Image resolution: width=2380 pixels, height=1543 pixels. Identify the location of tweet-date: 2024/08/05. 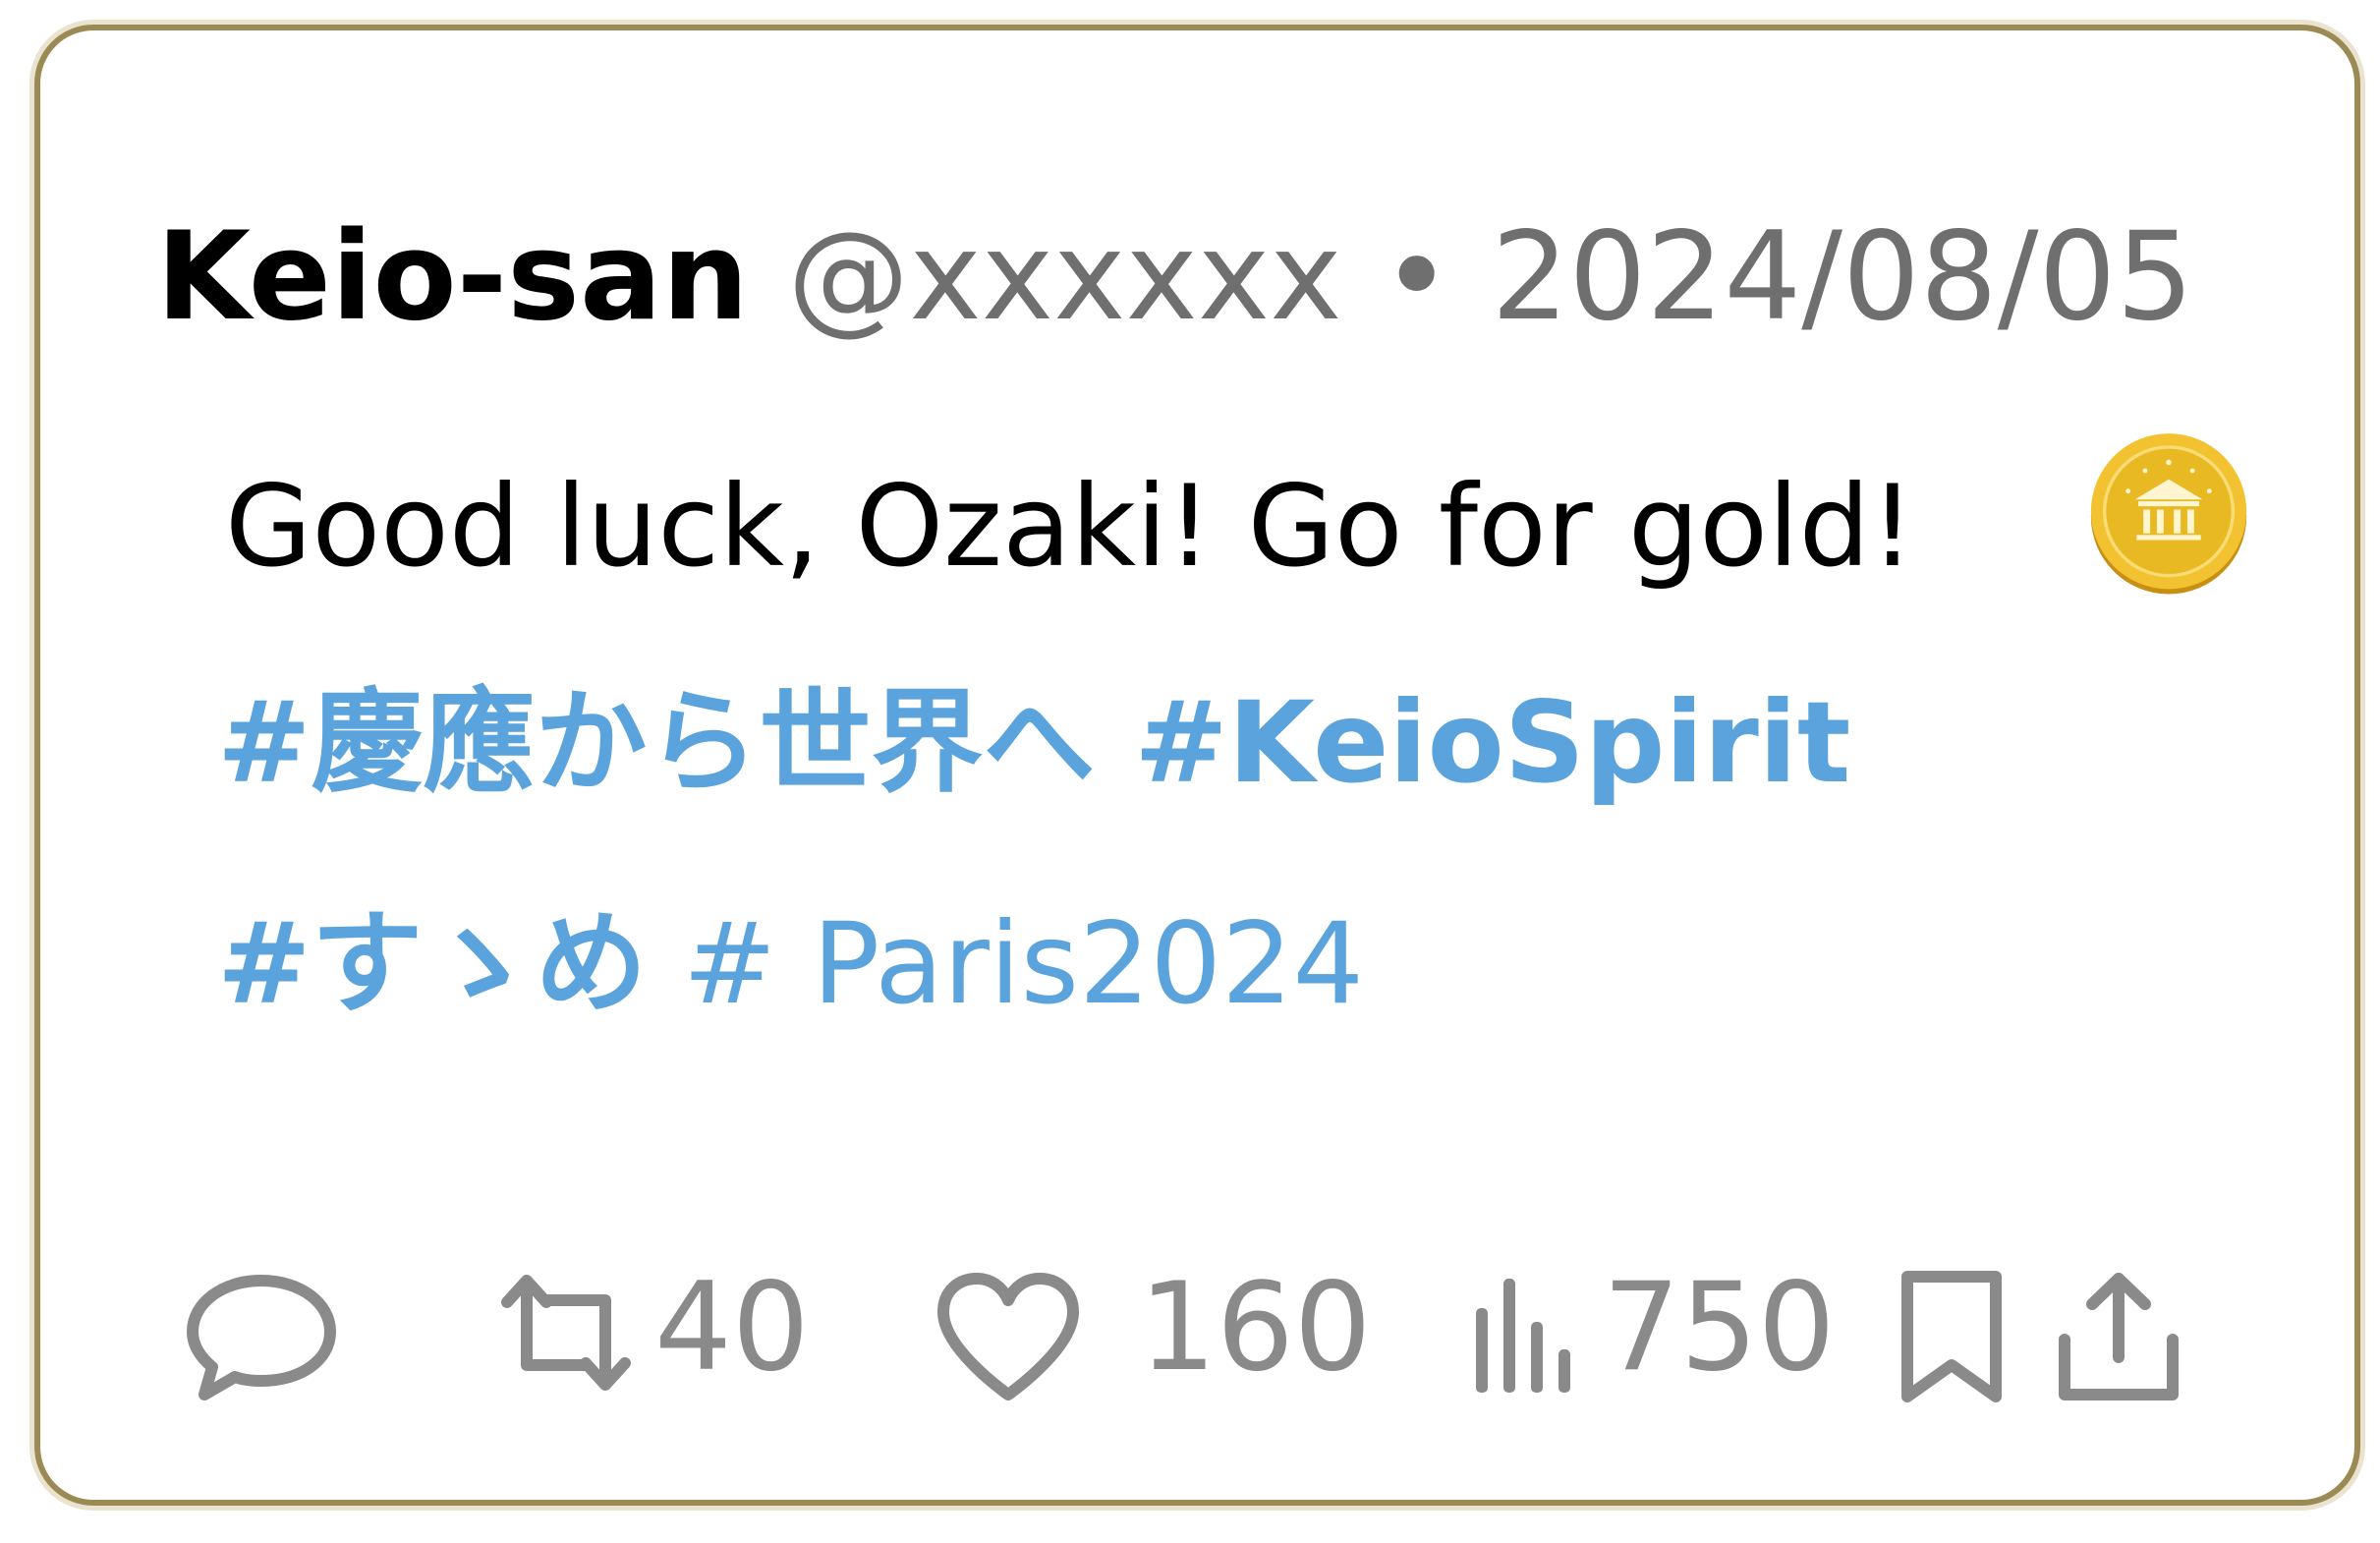
(1843, 277).